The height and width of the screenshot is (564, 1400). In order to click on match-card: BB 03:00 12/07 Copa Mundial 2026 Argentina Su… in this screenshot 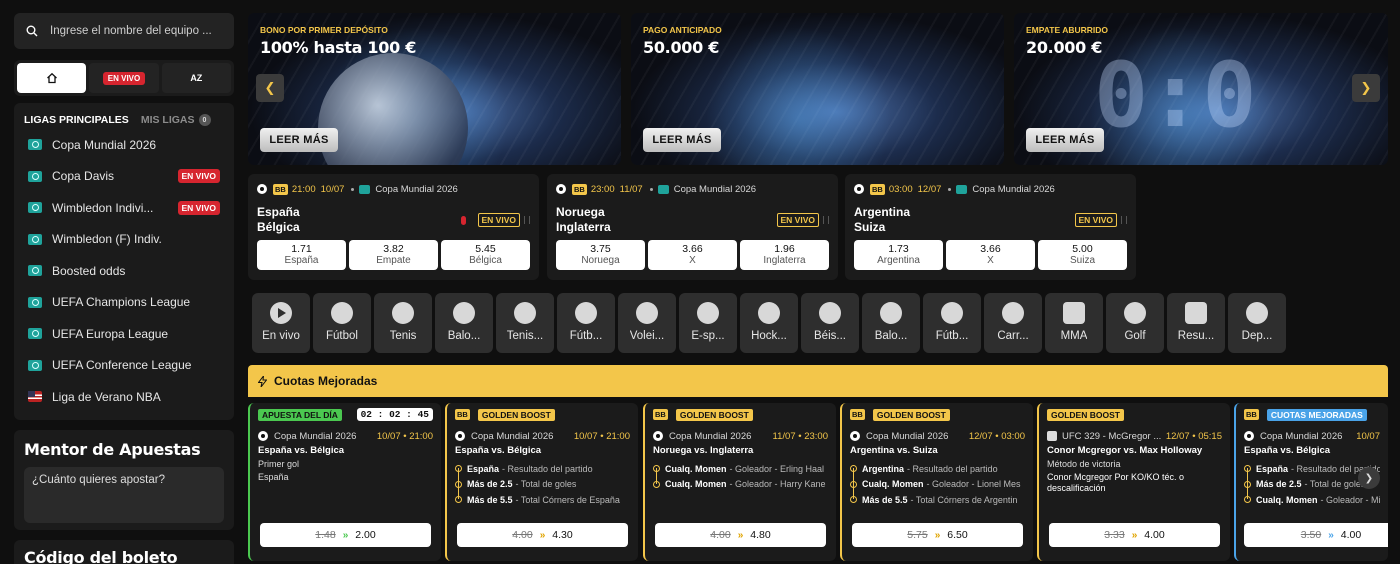, I will do `click(990, 227)`.